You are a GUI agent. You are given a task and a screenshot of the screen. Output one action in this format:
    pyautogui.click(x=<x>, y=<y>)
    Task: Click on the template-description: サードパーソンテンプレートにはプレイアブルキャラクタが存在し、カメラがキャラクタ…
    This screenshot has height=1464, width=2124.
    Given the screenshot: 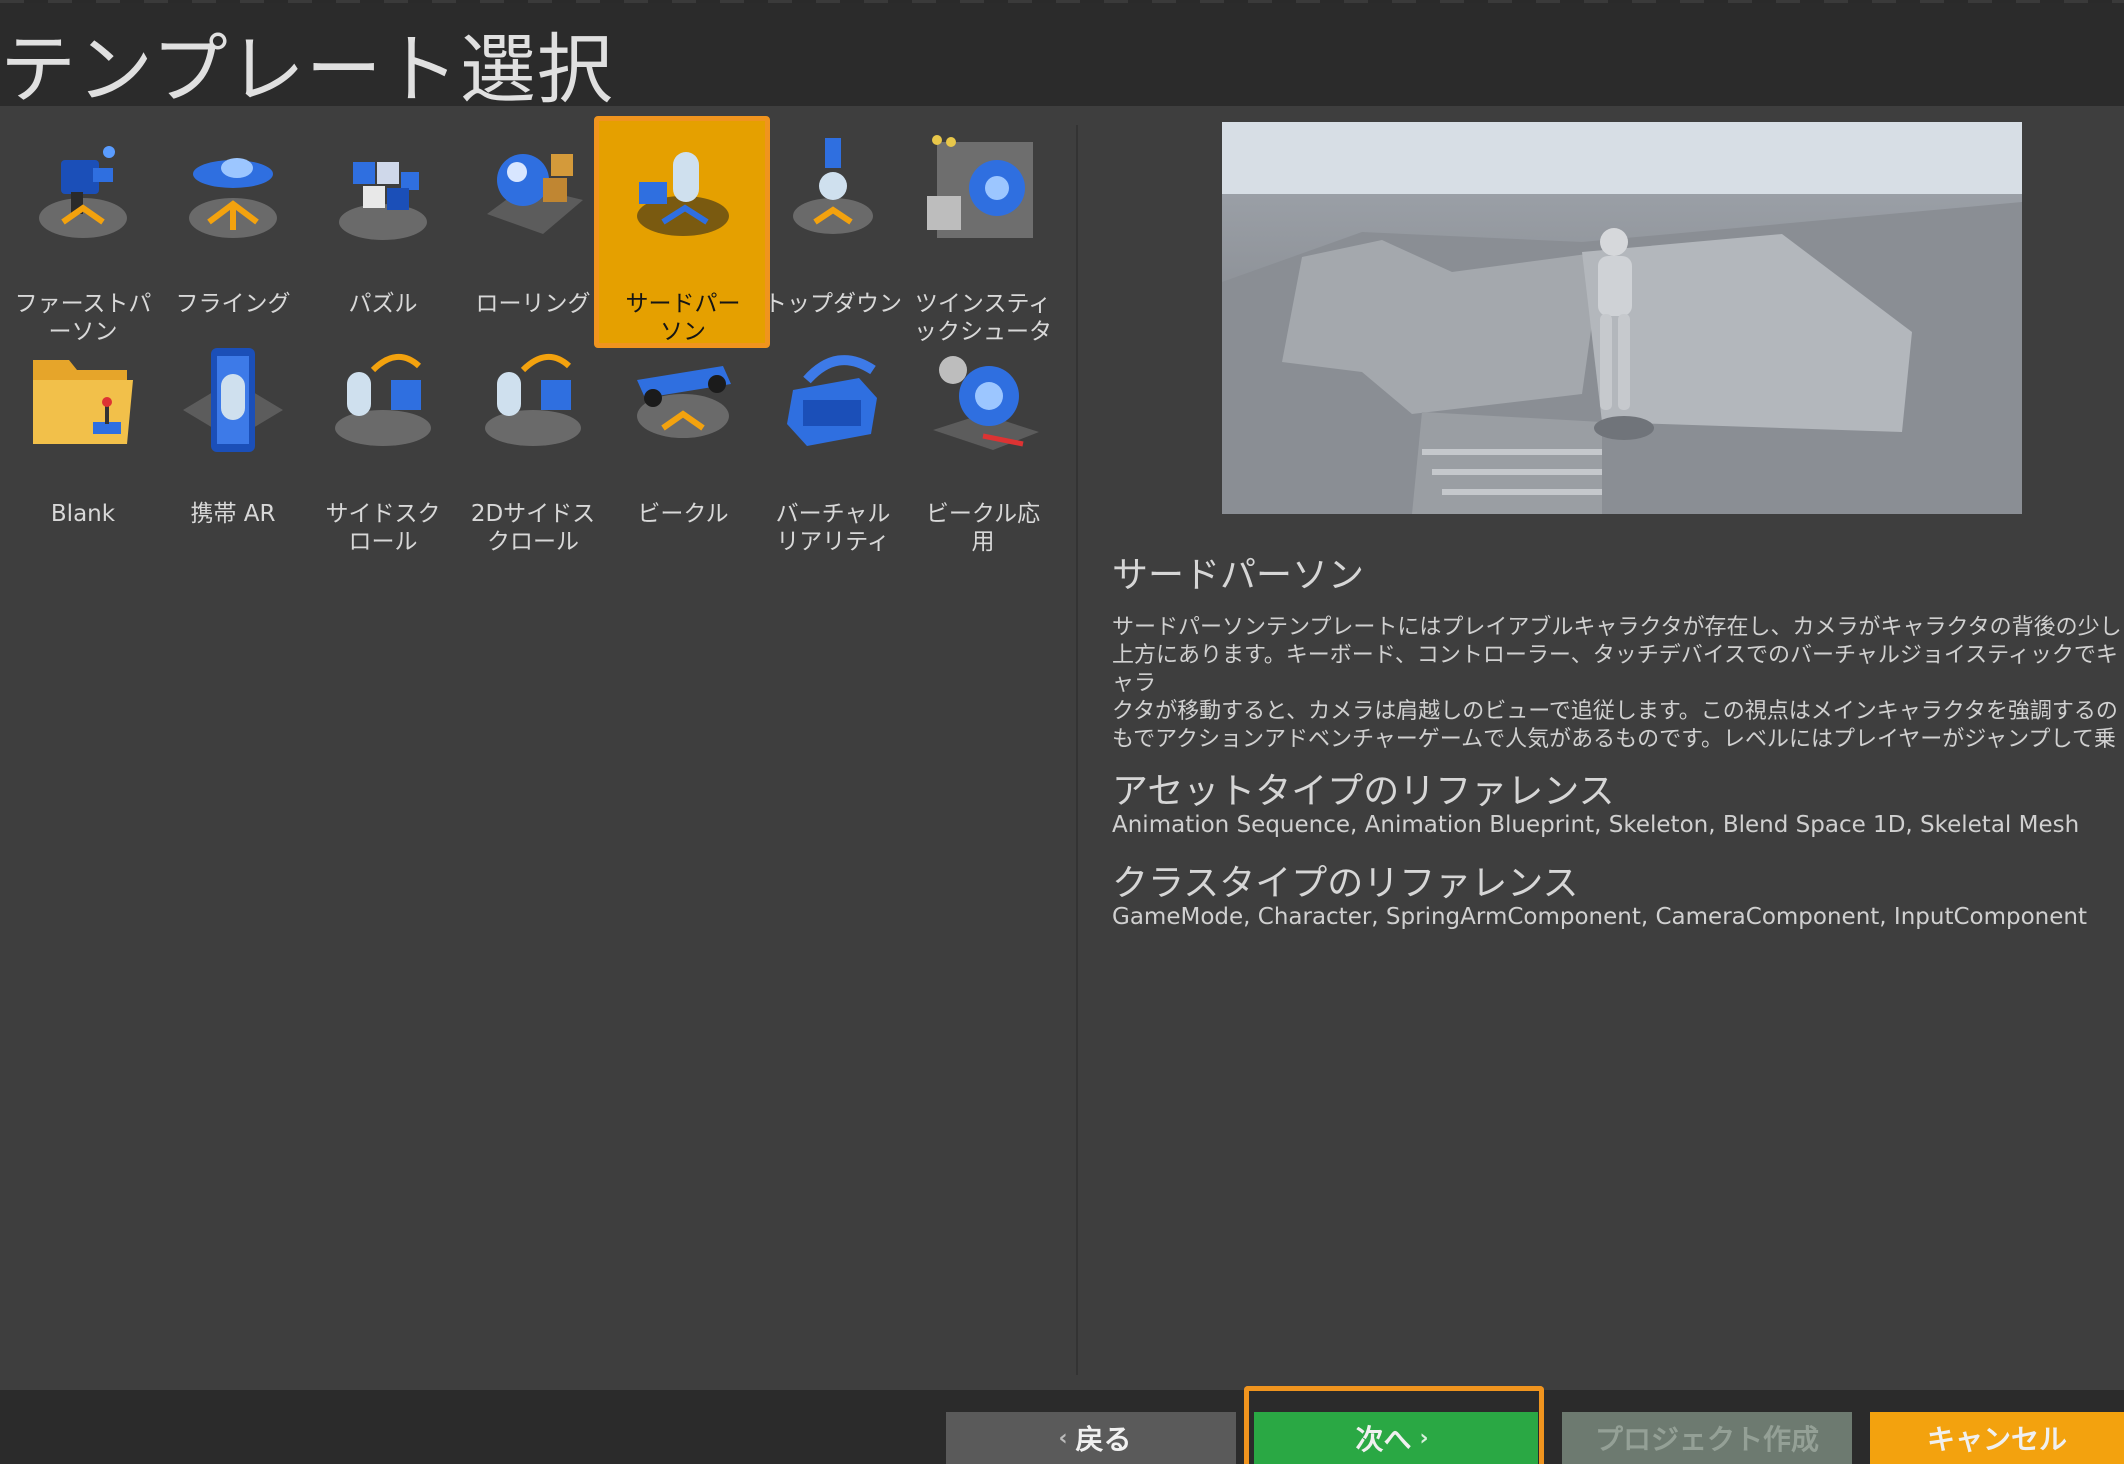 What is the action you would take?
    pyautogui.click(x=1617, y=683)
    